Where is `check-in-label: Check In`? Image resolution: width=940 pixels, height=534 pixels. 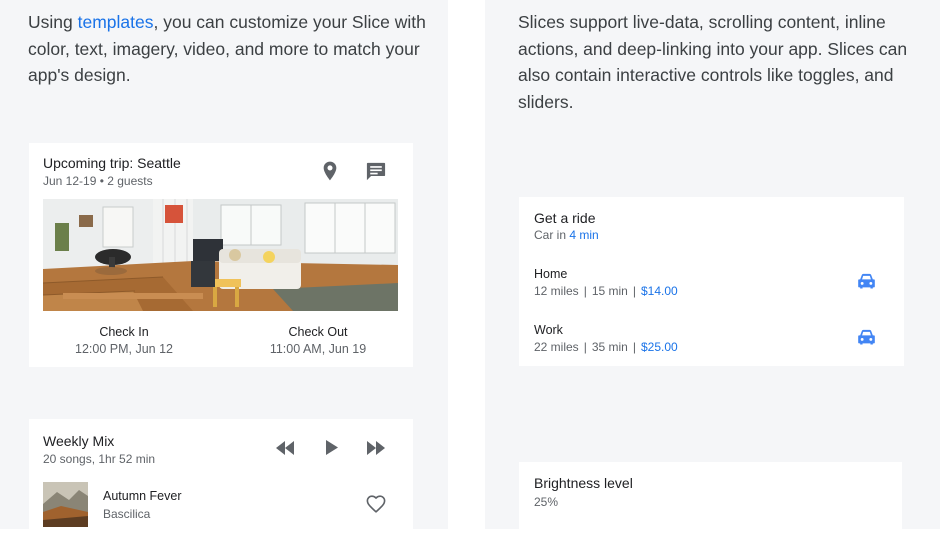 check-in-label: Check In is located at coordinates (124, 332).